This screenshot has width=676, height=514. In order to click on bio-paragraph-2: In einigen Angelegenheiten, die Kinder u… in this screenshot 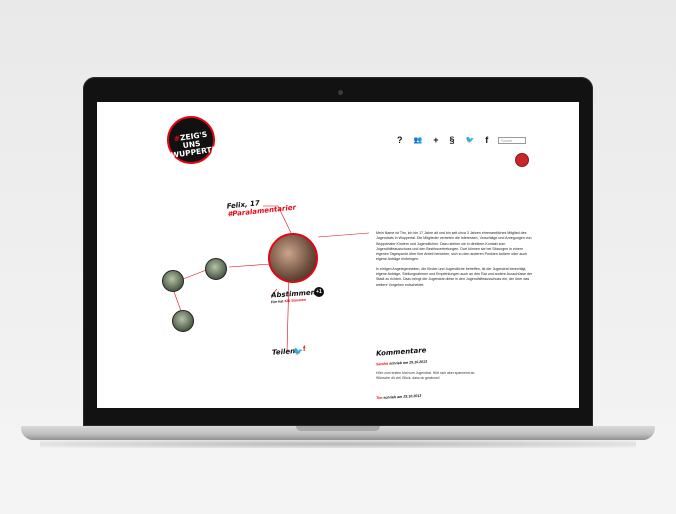, I will do `click(454, 276)`.